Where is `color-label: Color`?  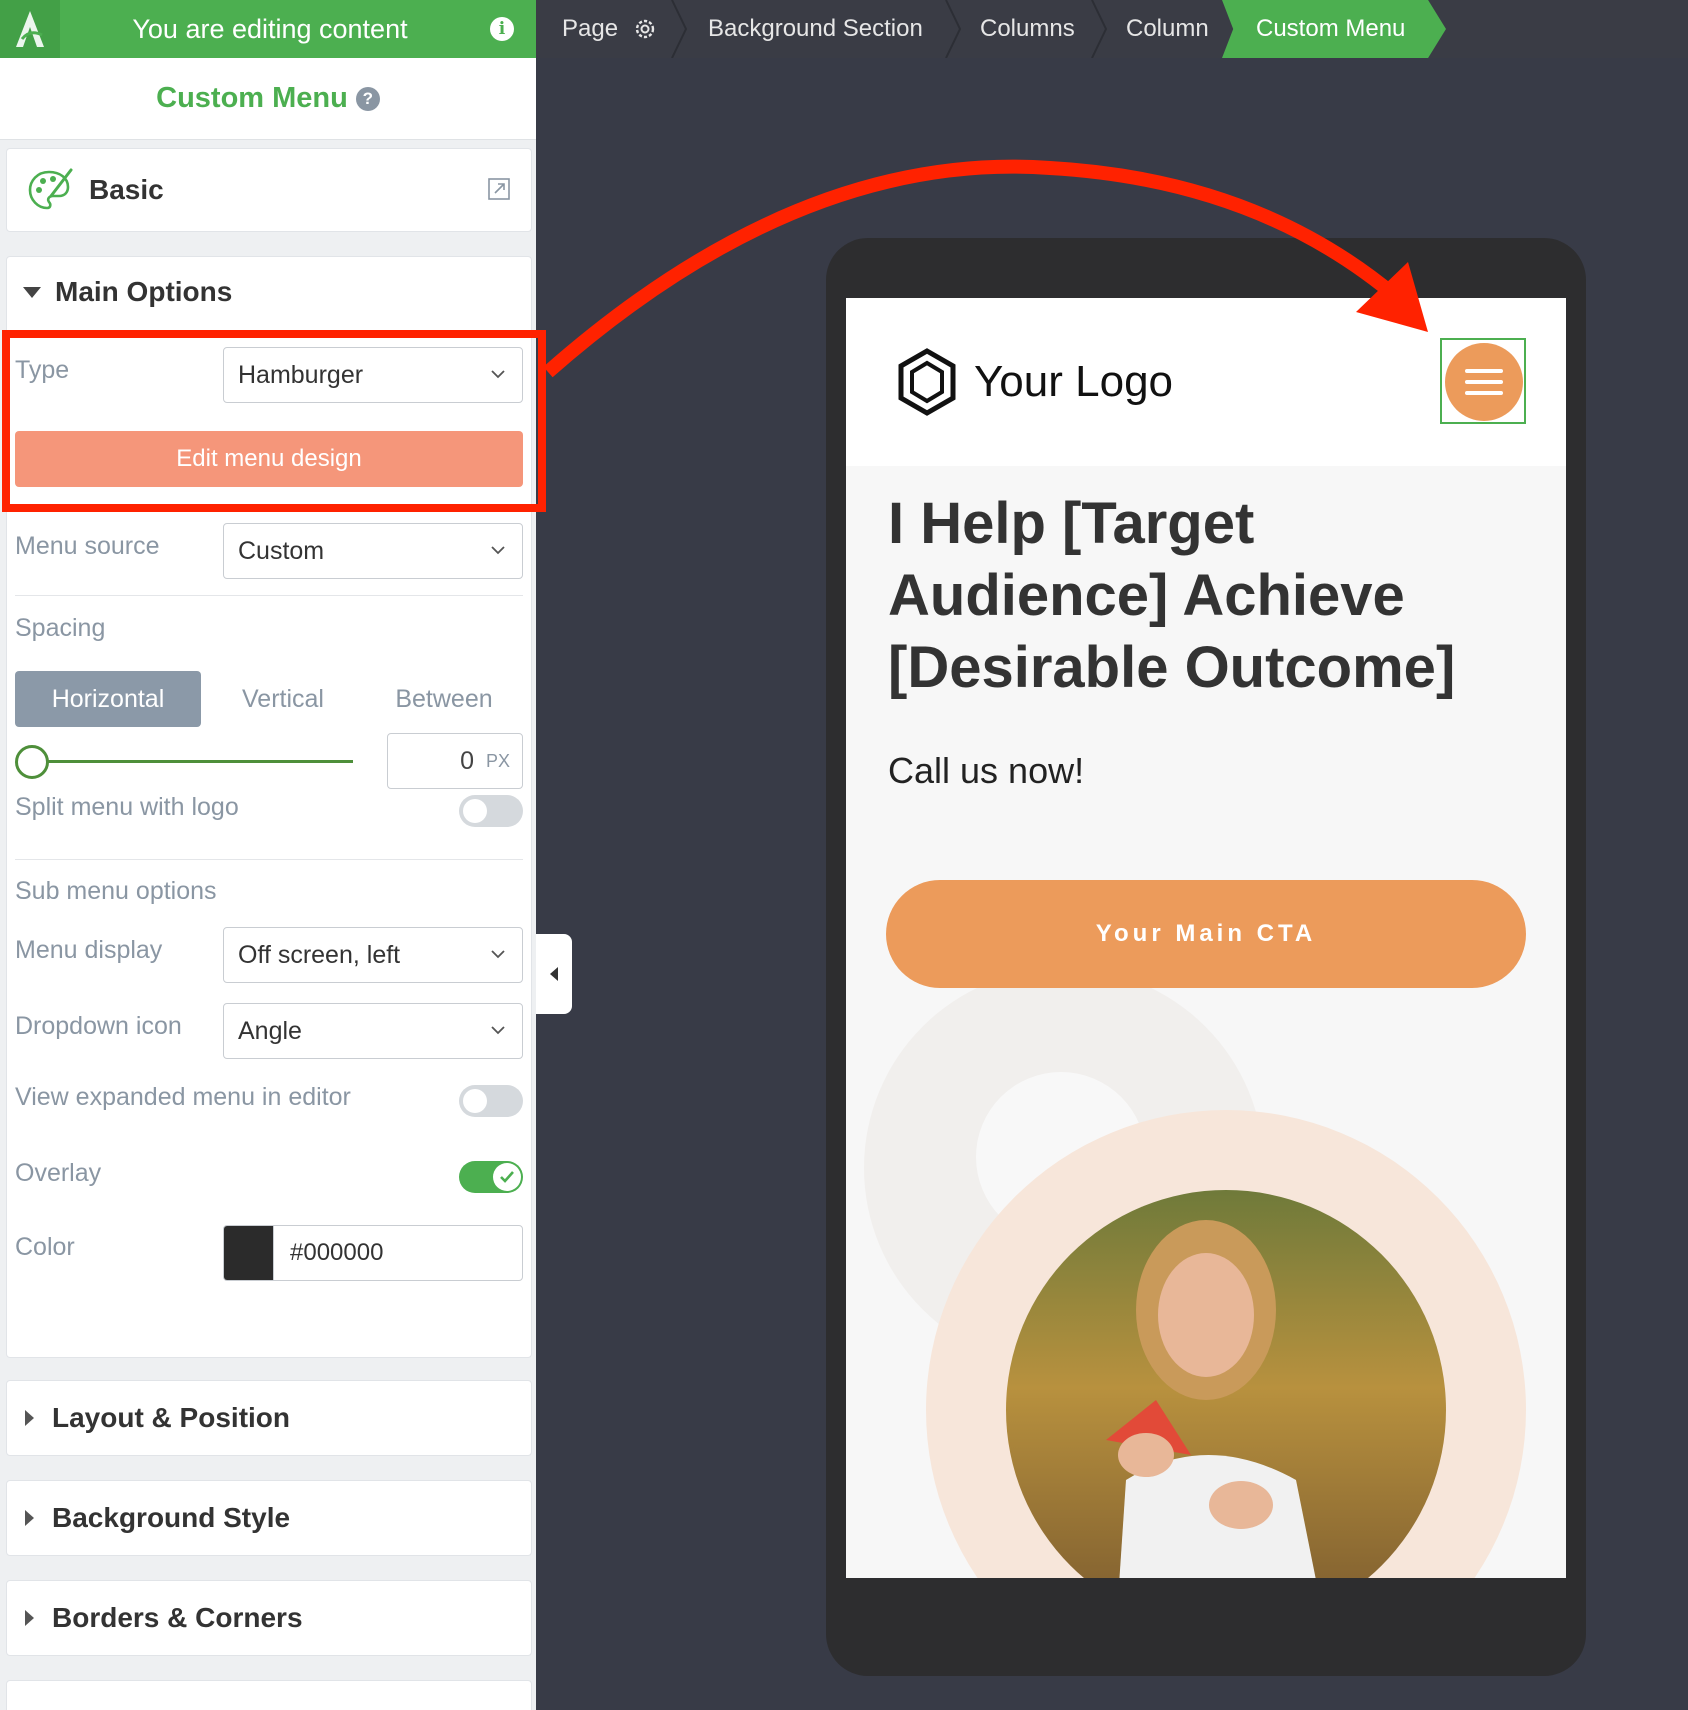
color-label: Color is located at coordinates (45, 1247).